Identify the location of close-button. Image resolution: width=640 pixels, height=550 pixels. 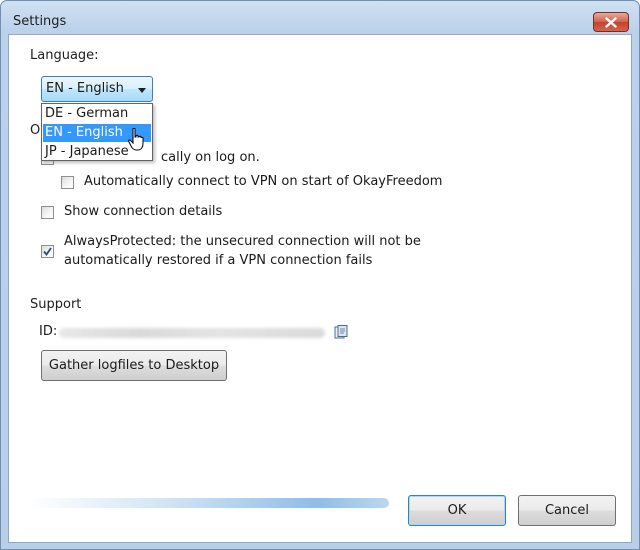
(611, 22).